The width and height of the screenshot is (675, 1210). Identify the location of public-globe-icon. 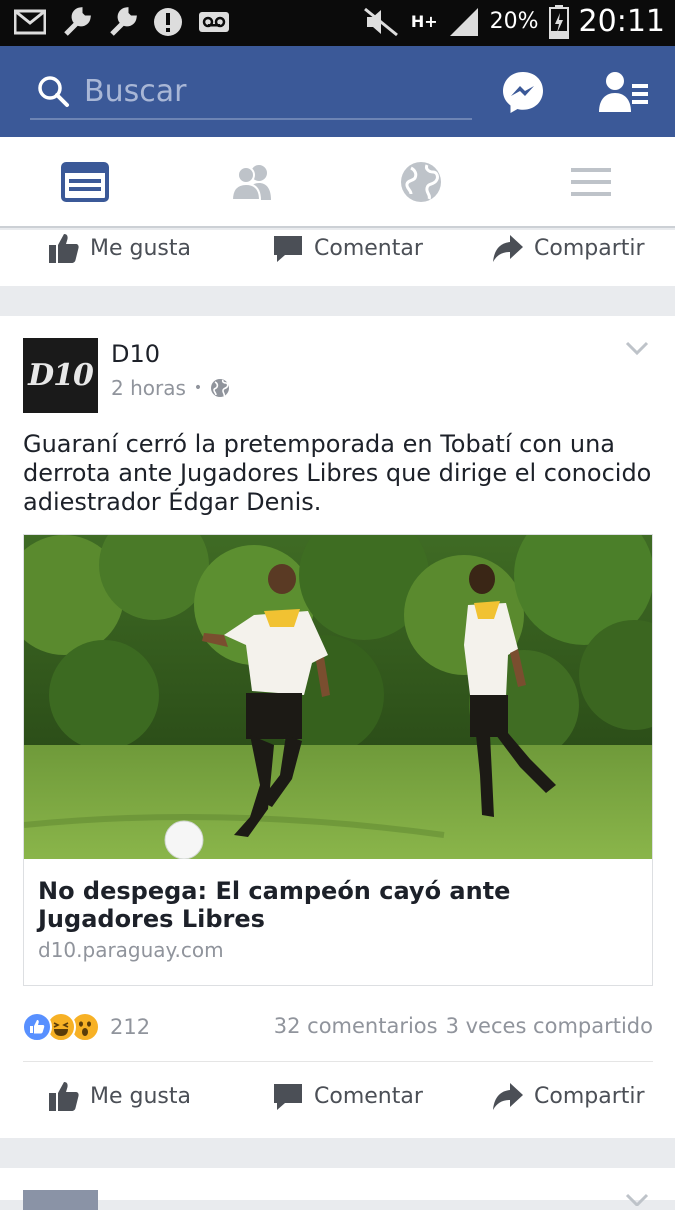
(220, 388).